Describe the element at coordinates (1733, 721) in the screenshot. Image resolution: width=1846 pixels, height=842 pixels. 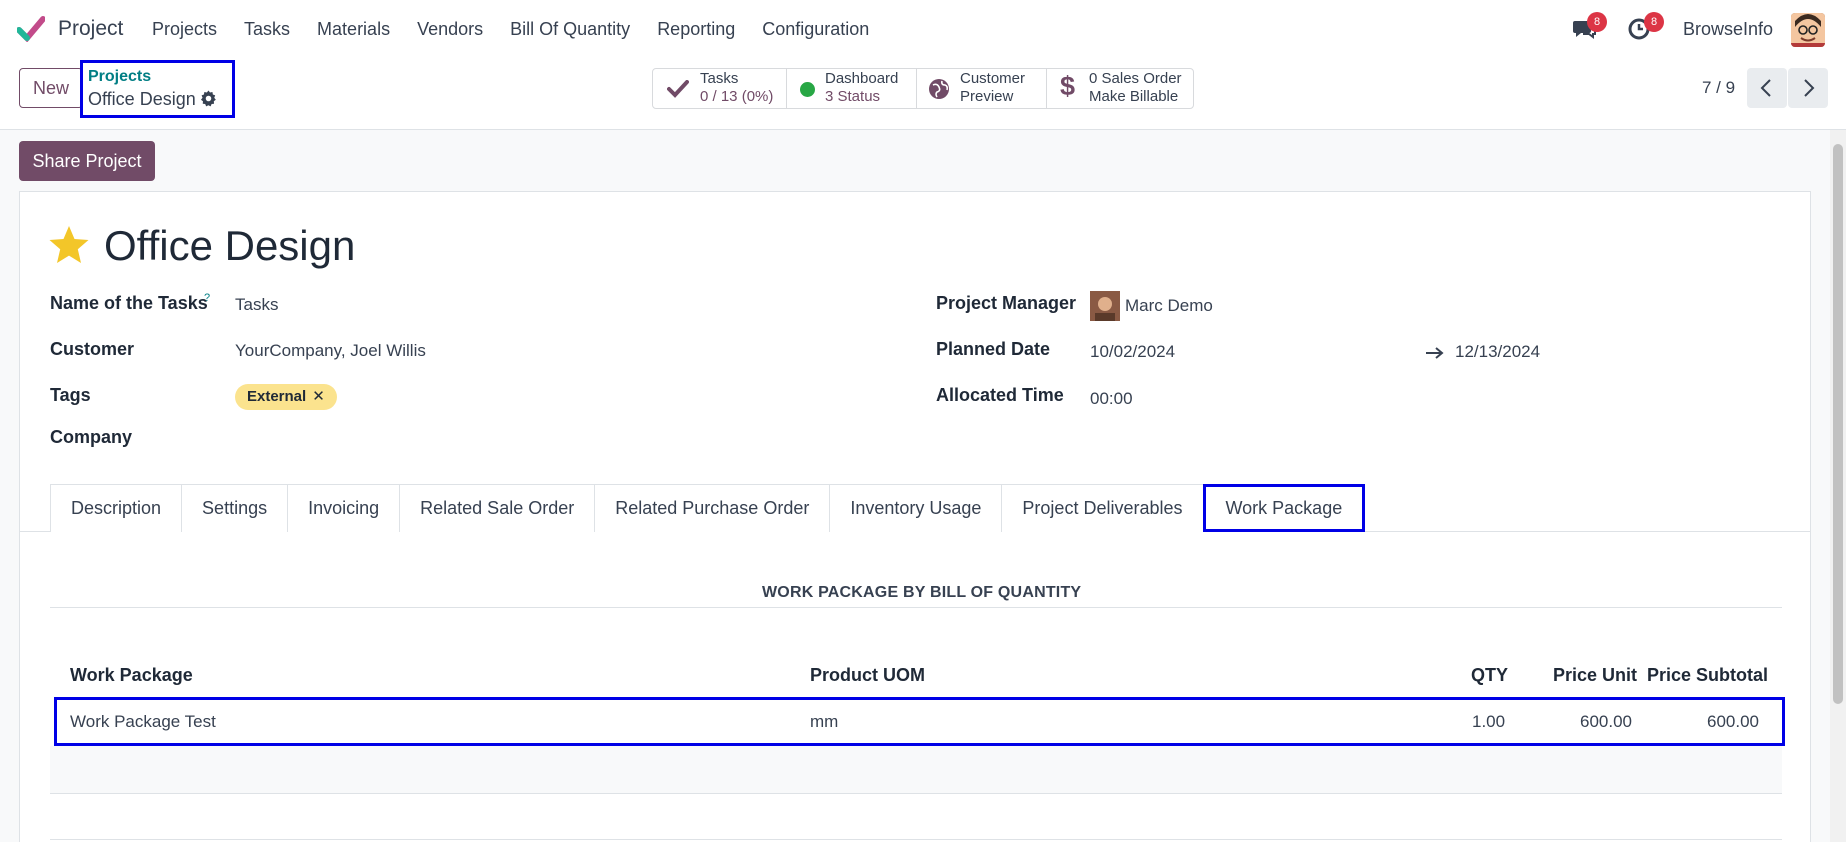
I see `cell-price-subtotal: 600.00` at that location.